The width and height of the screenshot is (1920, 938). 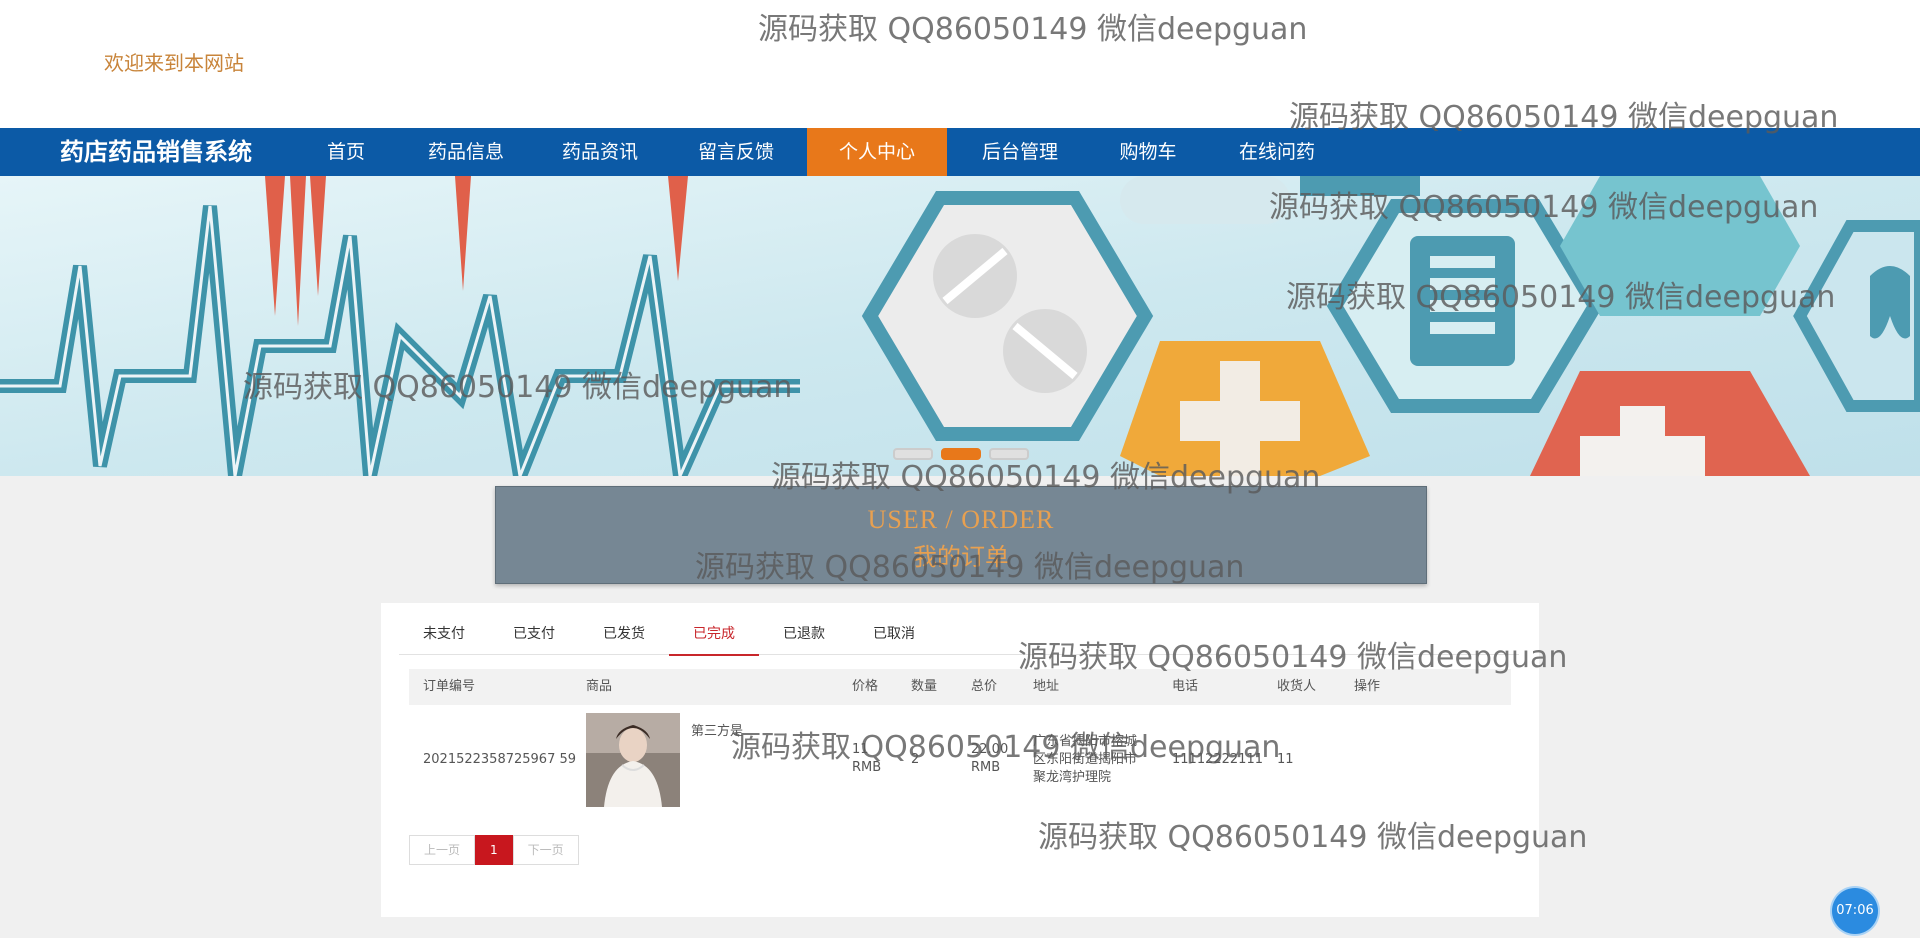 What do you see at coordinates (1277, 152) in the screenshot?
I see `nav-online-consult: 在线问药` at bounding box center [1277, 152].